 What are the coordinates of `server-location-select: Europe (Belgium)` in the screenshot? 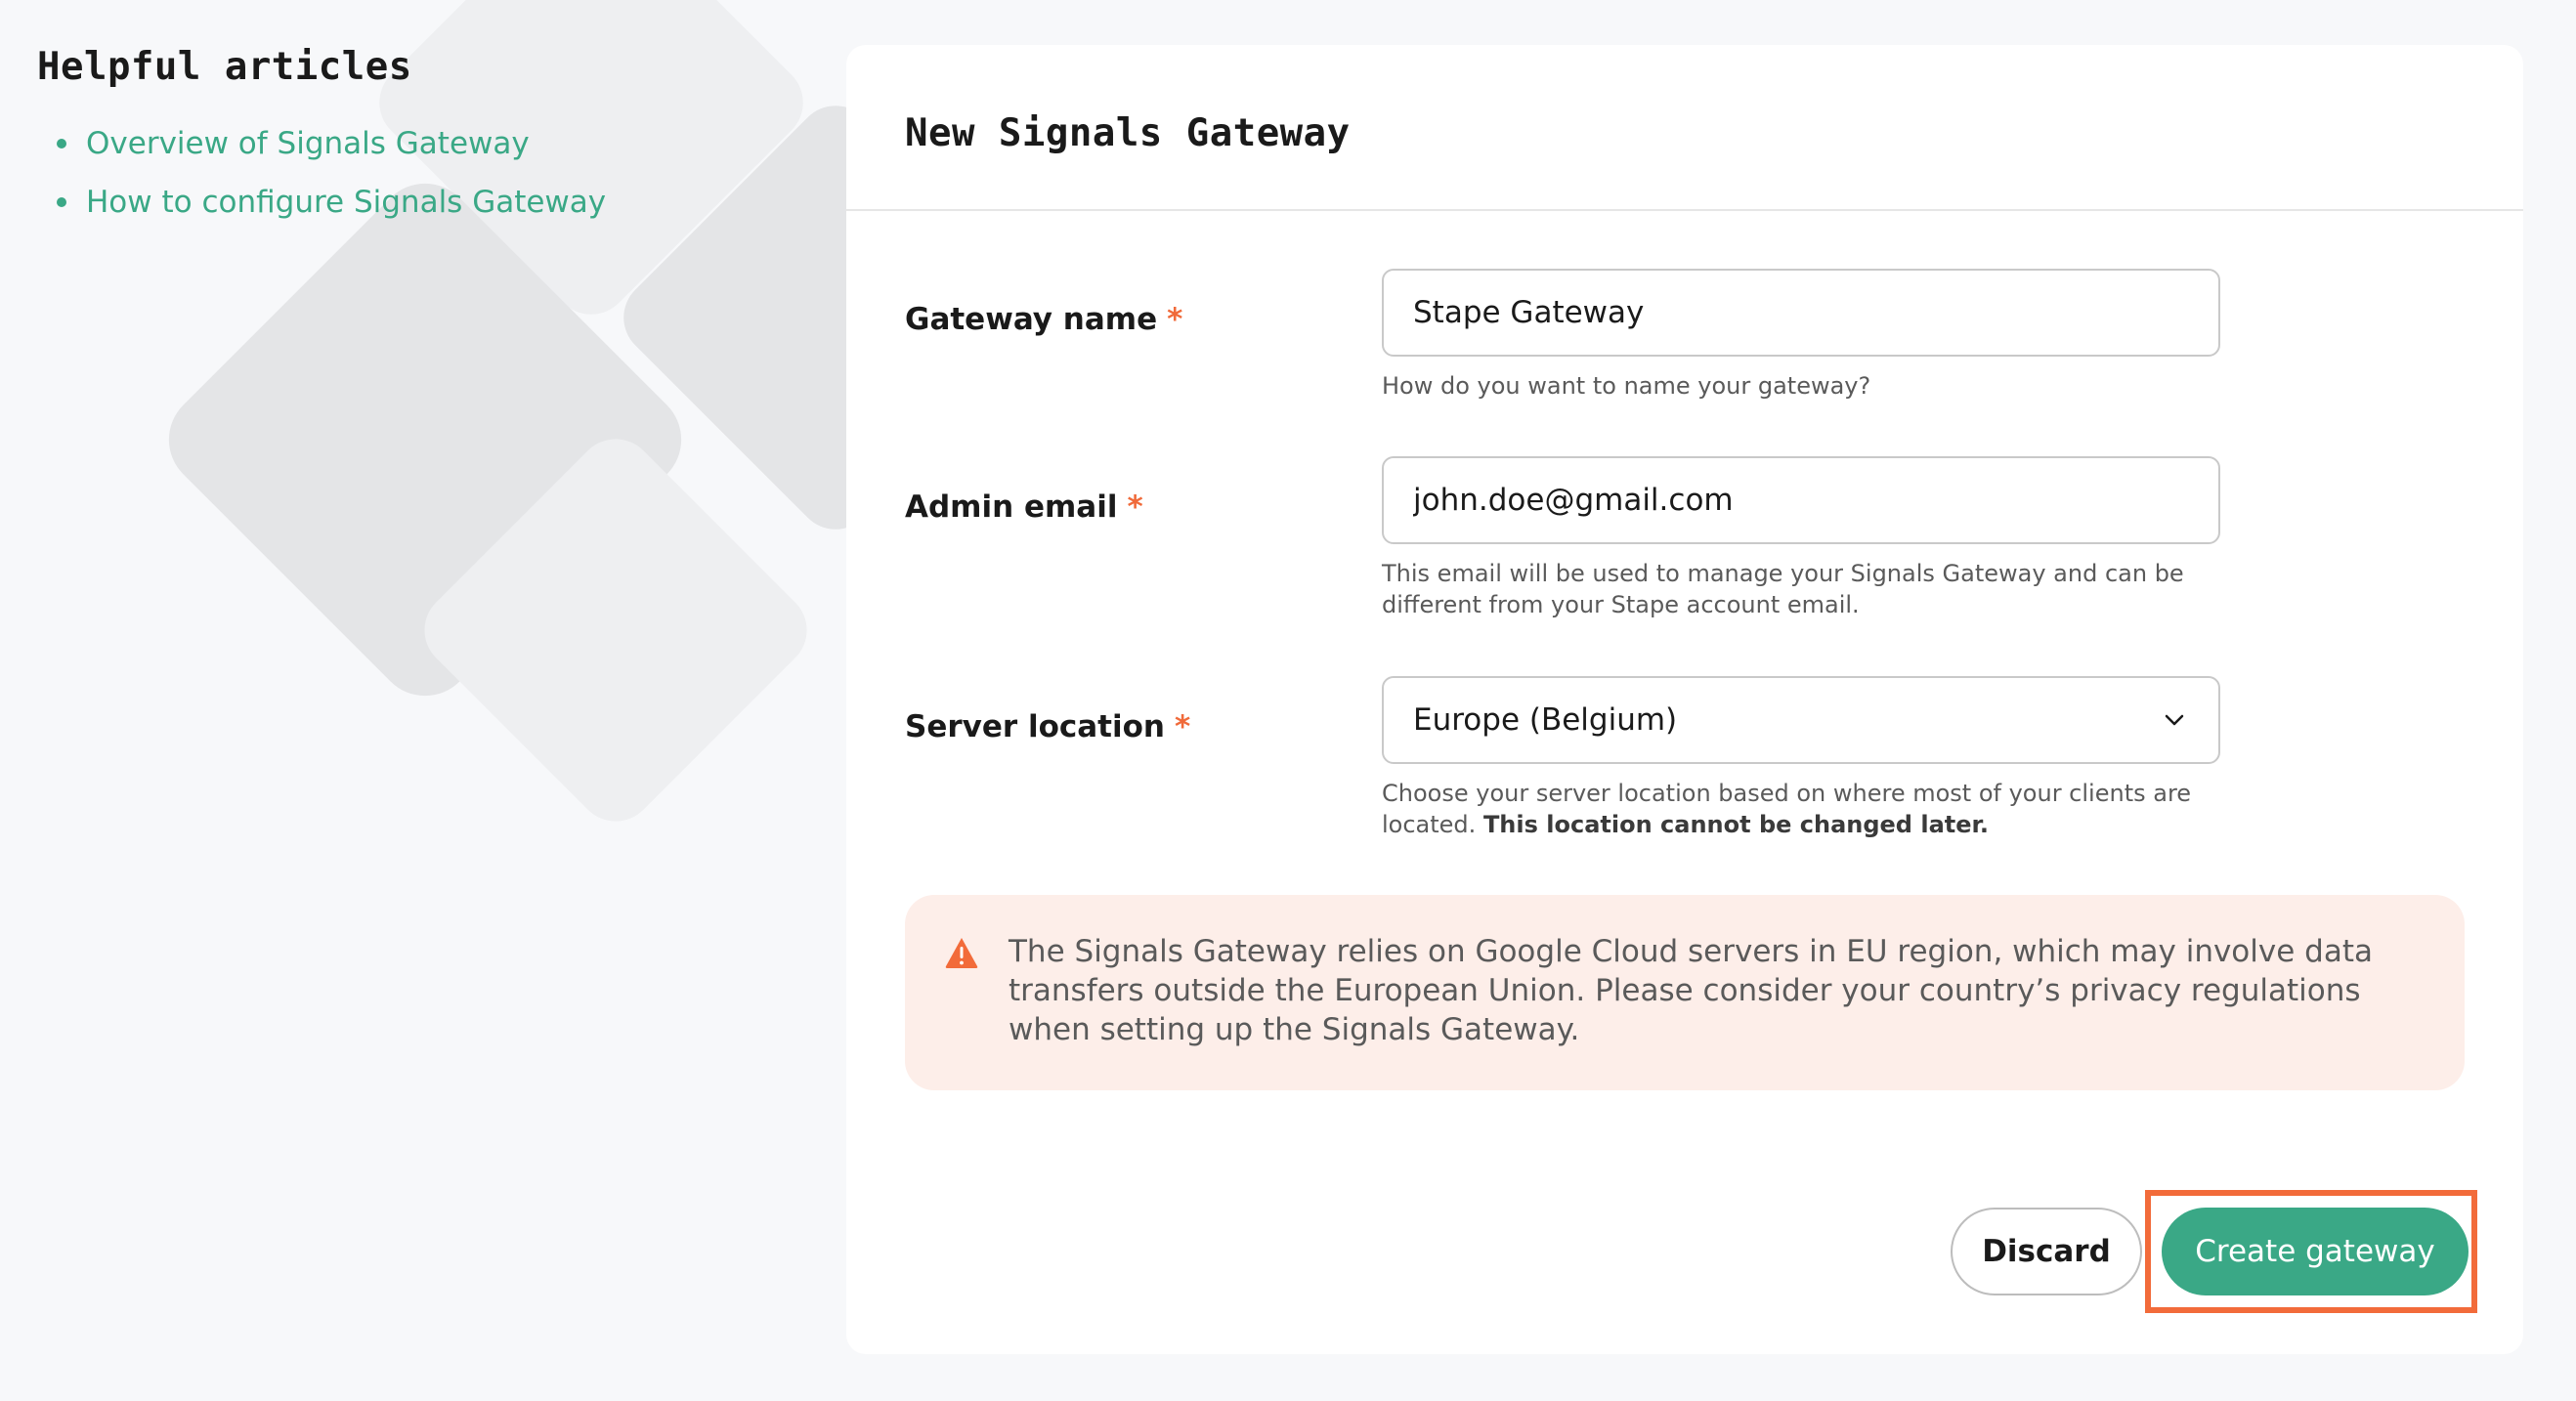 It's located at (1801, 720).